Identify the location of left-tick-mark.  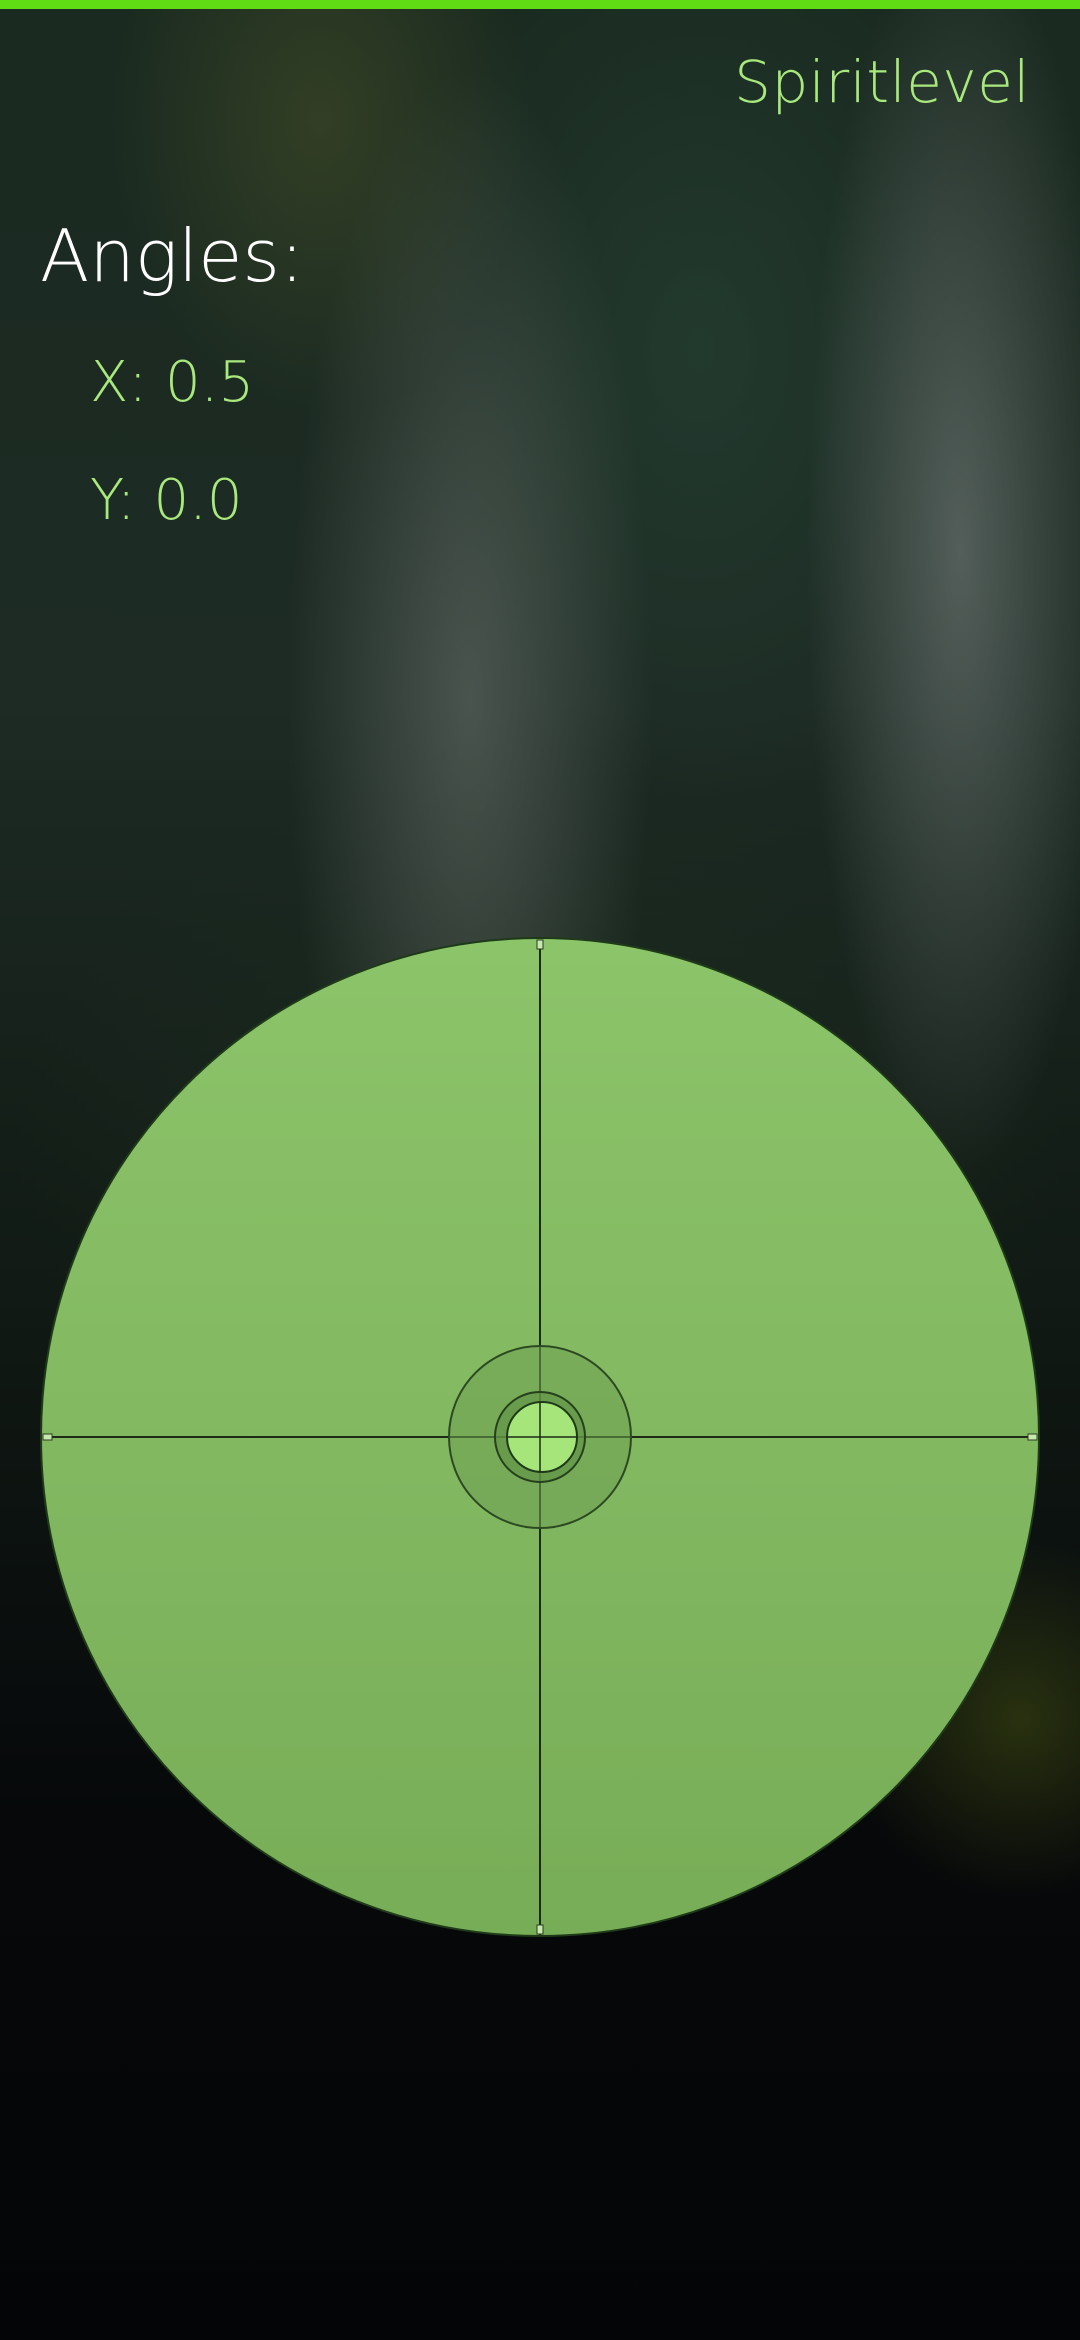
(47, 1437).